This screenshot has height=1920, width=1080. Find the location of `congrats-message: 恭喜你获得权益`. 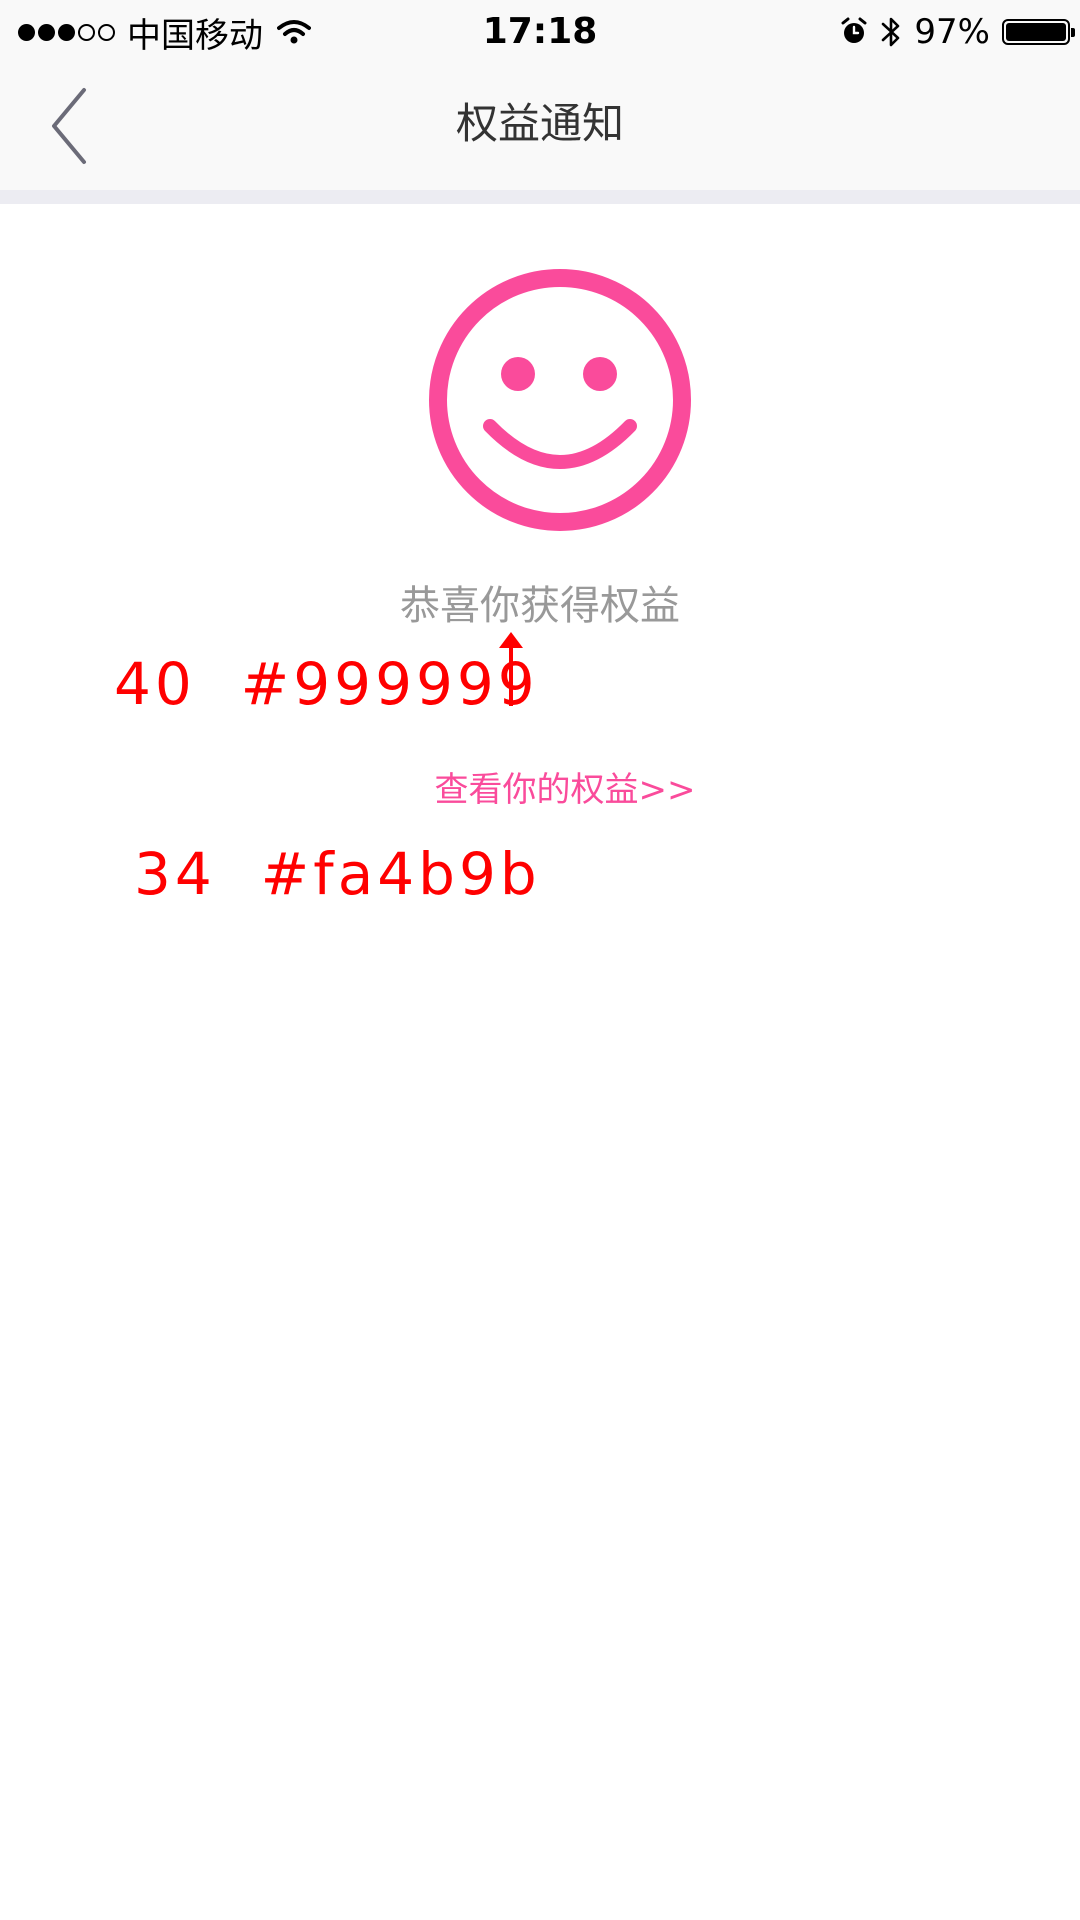

congrats-message: 恭喜你获得权益 is located at coordinates (540, 606).